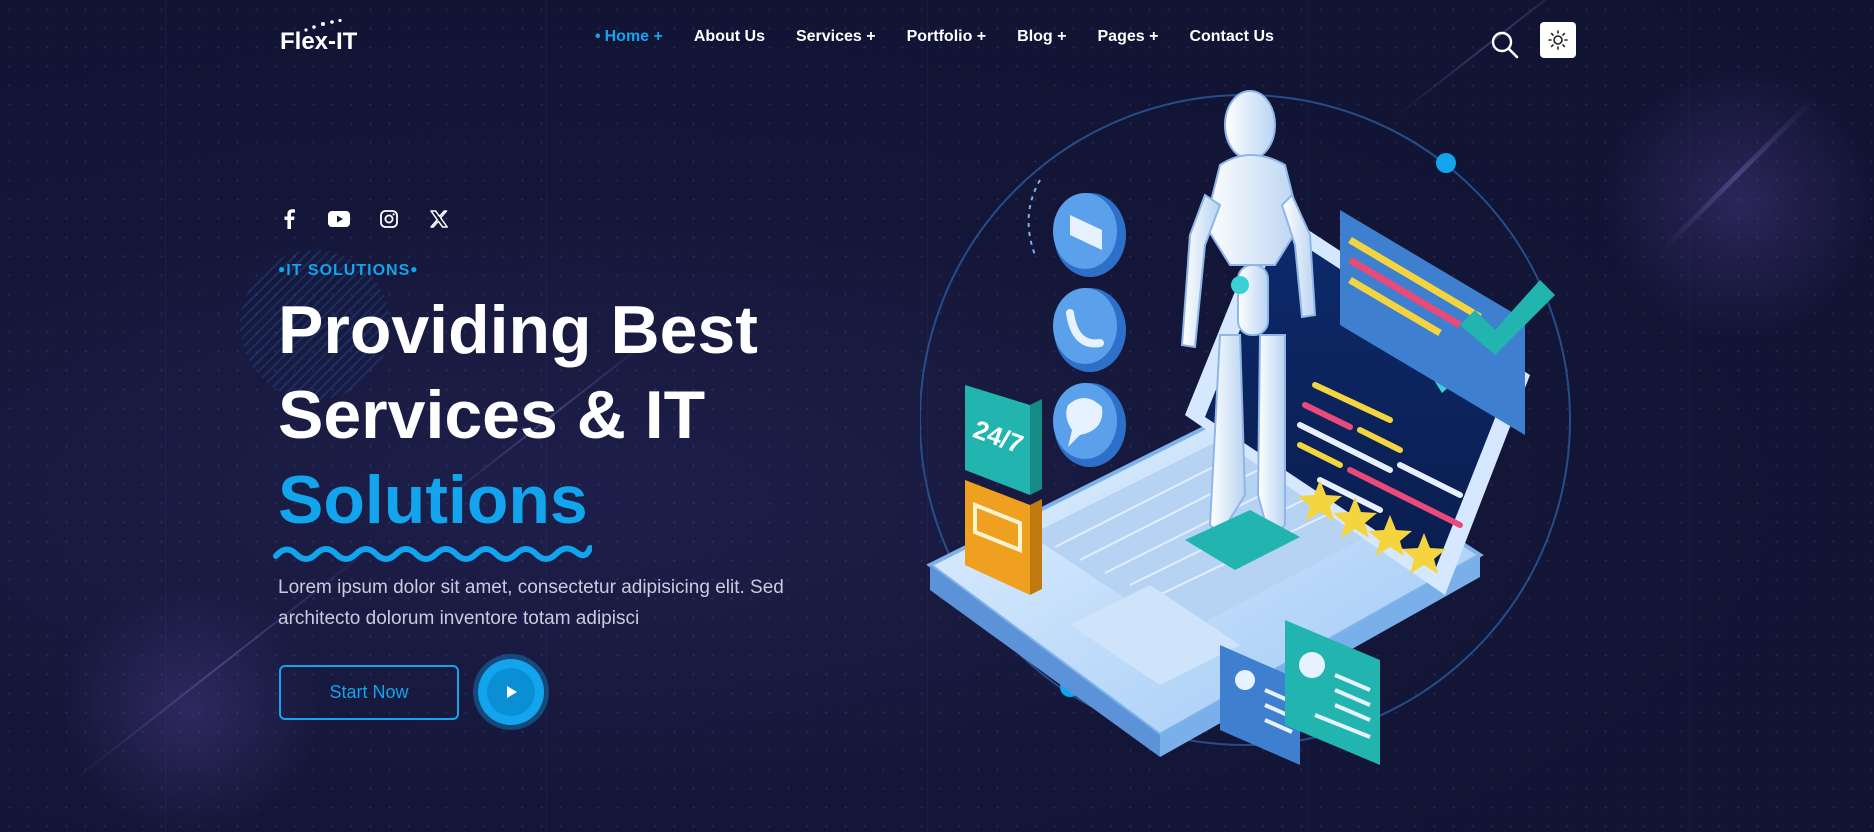  I want to click on nav-item-contact: Contact Us, so click(1231, 37).